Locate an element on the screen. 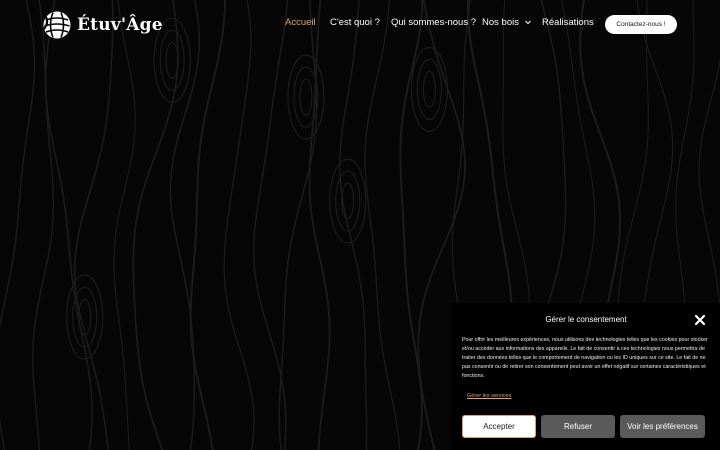  nav-item-cest-quoi: C'est quoi ? is located at coordinates (355, 22).